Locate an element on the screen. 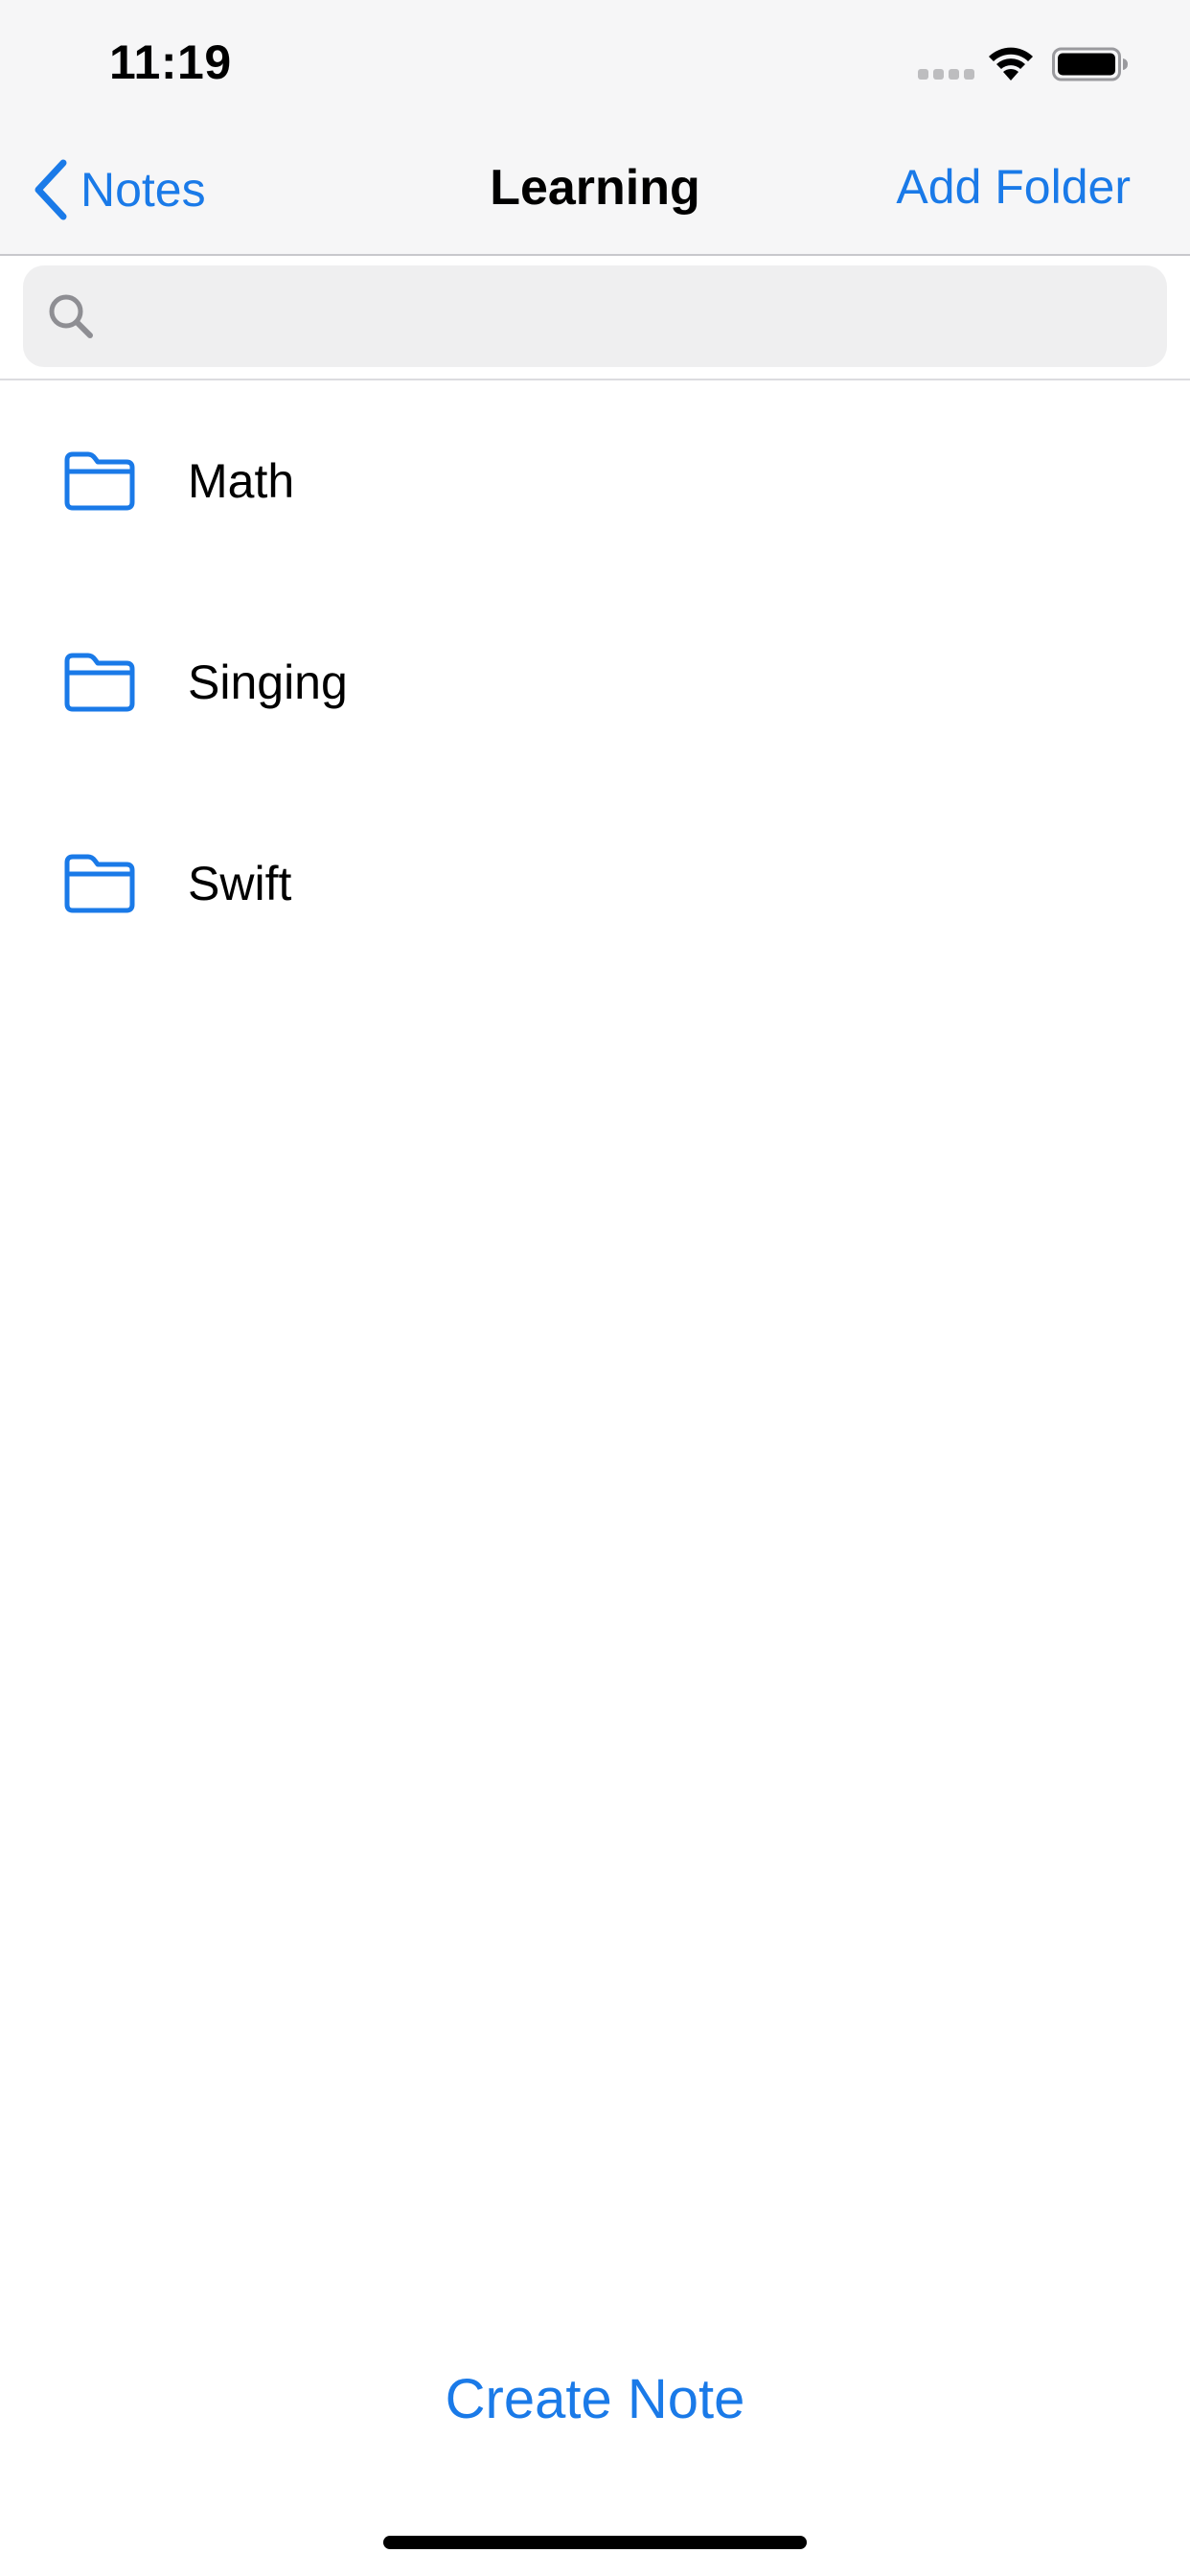 This screenshot has width=1190, height=2576. home-indicator is located at coordinates (595, 2542).